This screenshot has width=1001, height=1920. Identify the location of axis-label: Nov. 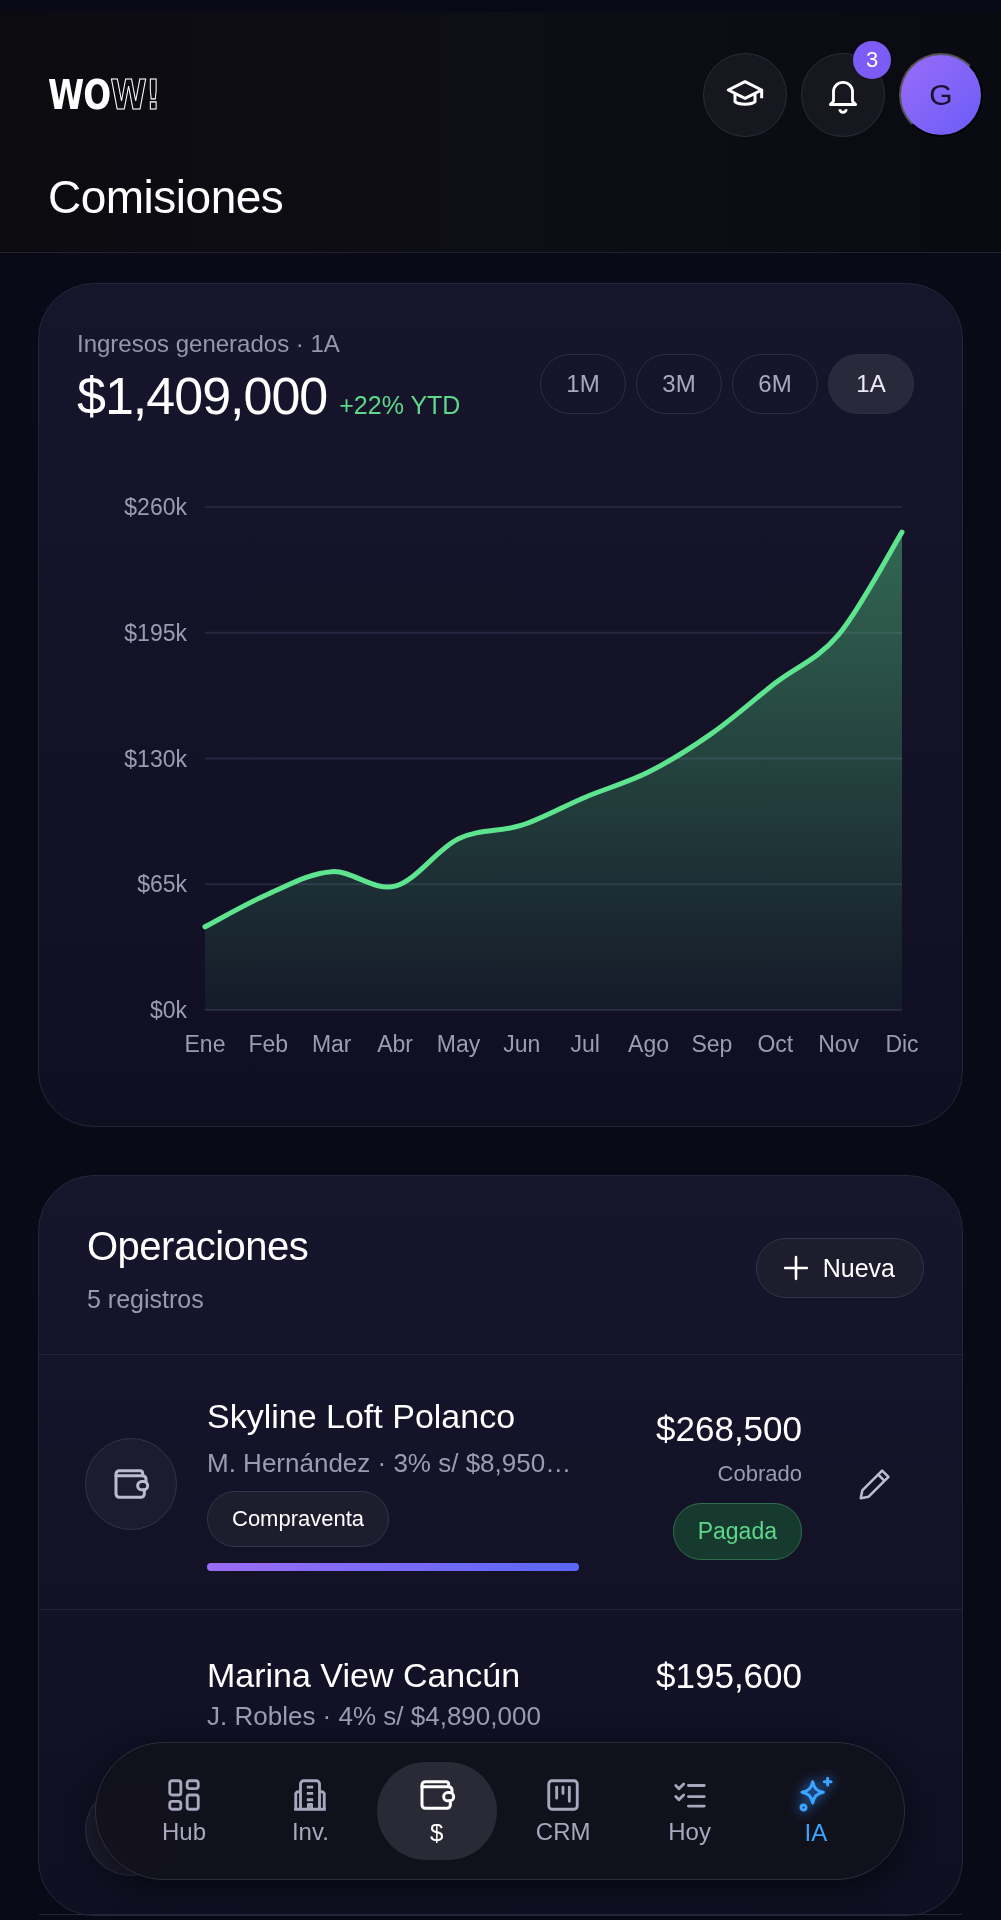
(839, 1044).